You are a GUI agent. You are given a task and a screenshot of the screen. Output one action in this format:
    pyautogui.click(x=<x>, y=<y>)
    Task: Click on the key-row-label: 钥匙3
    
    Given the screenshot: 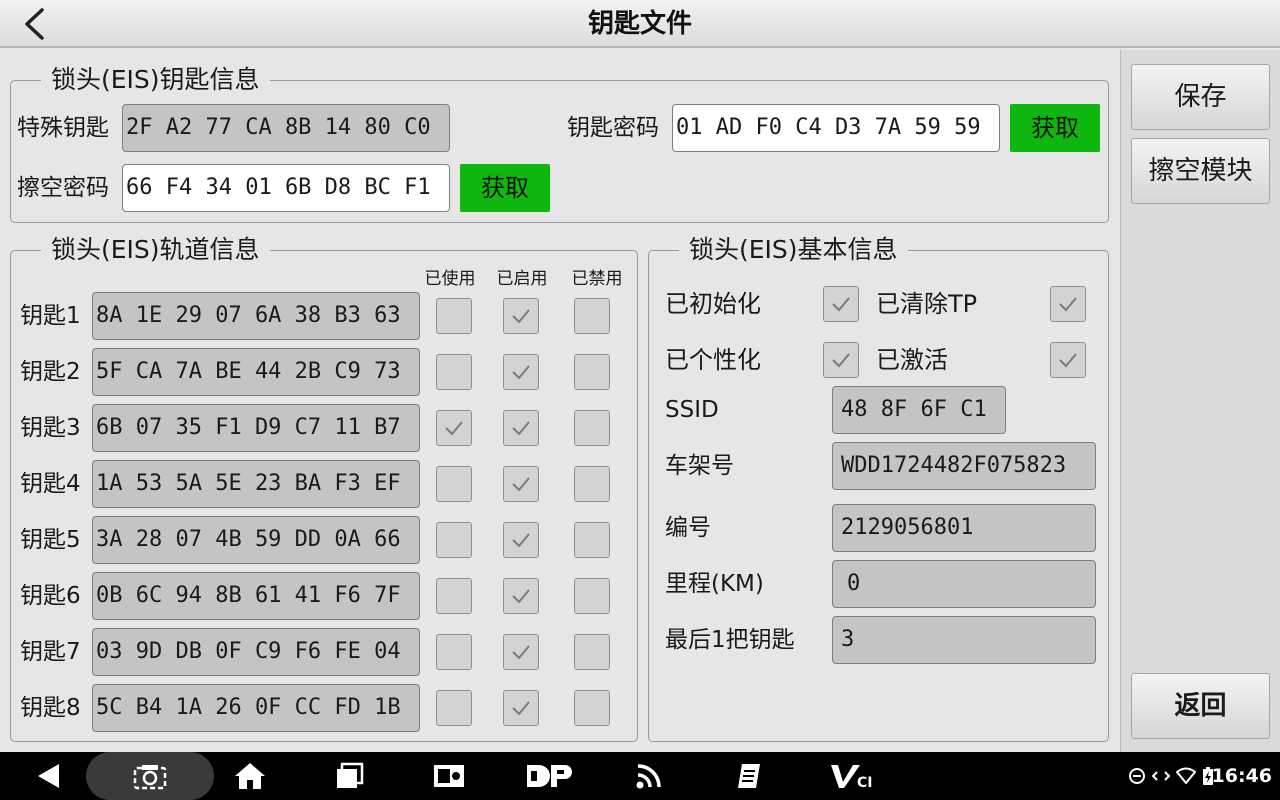 What is the action you would take?
    pyautogui.click(x=50, y=428)
    